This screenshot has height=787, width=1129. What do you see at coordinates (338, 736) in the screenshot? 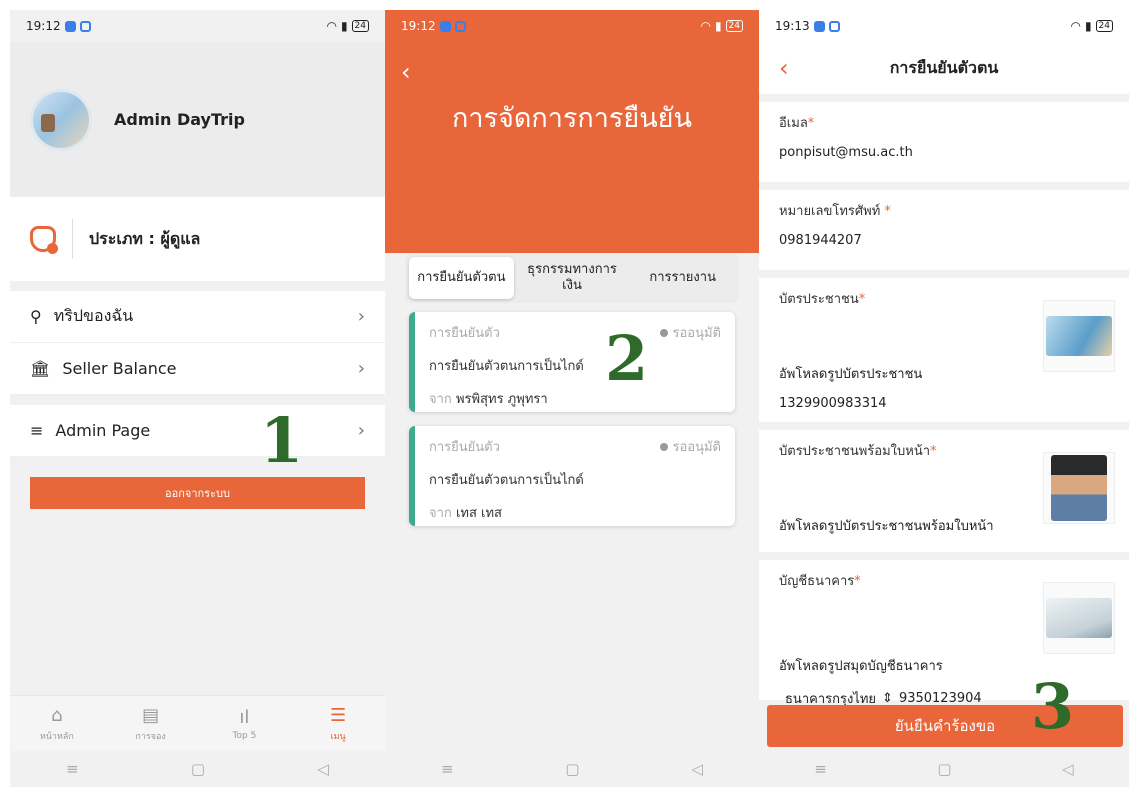
I see `tab-label: เมนู` at bounding box center [338, 736].